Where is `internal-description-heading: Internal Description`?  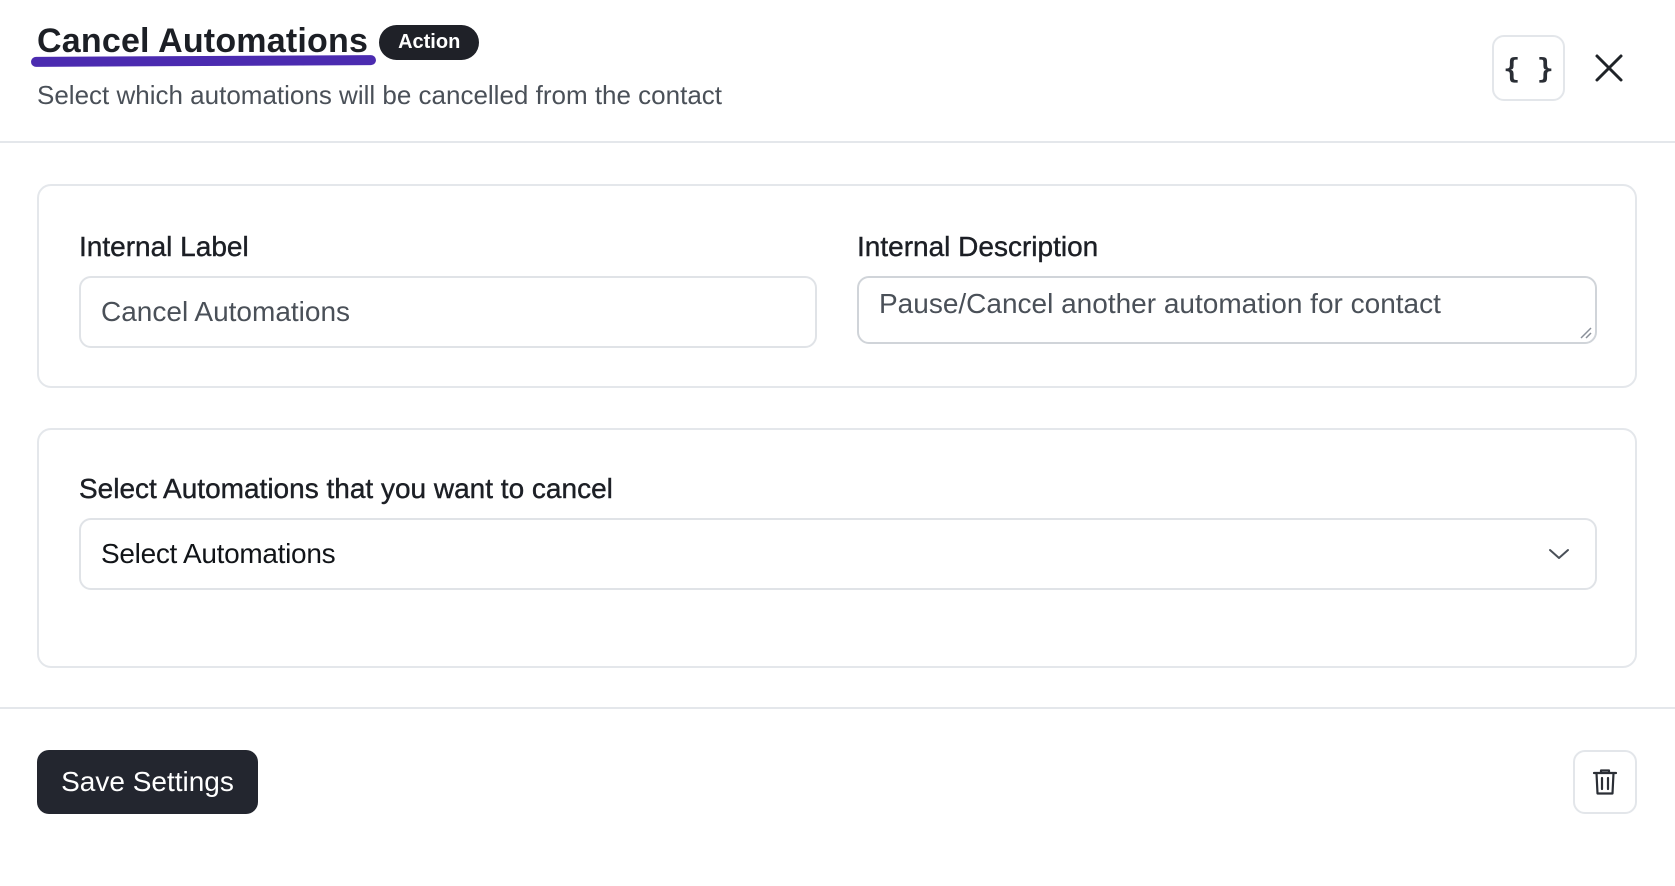
internal-description-heading: Internal Description is located at coordinates (978, 246).